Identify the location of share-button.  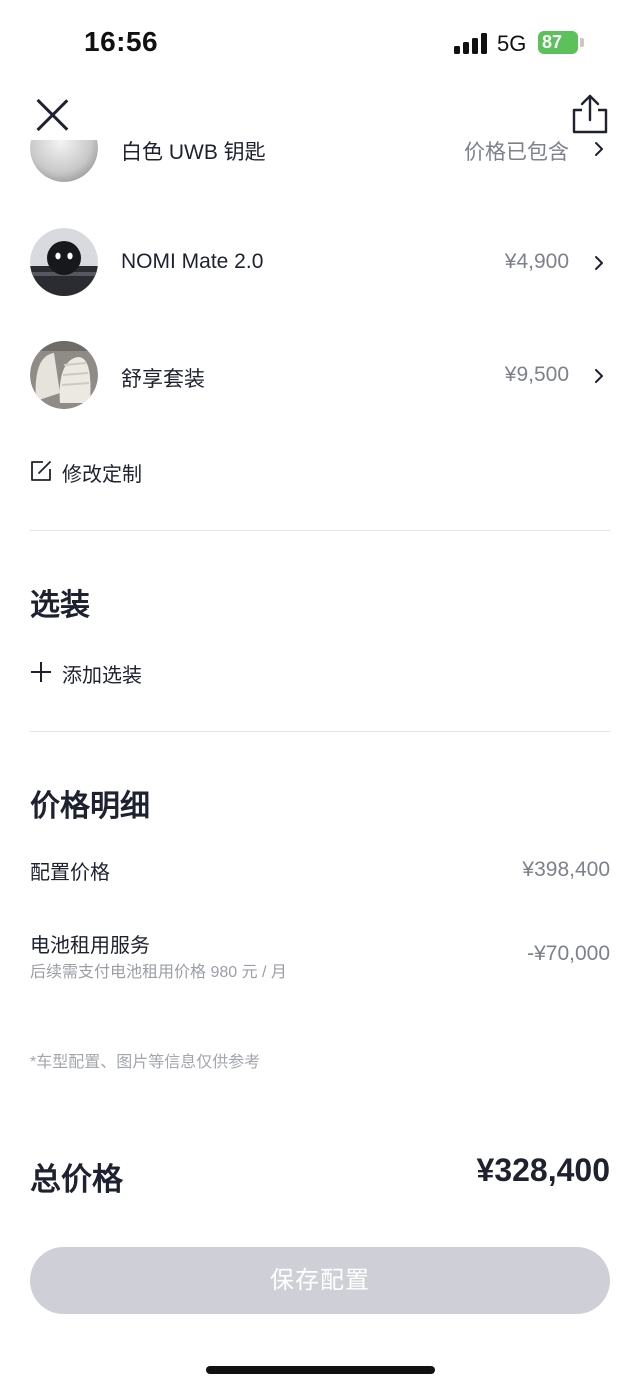
(590, 114).